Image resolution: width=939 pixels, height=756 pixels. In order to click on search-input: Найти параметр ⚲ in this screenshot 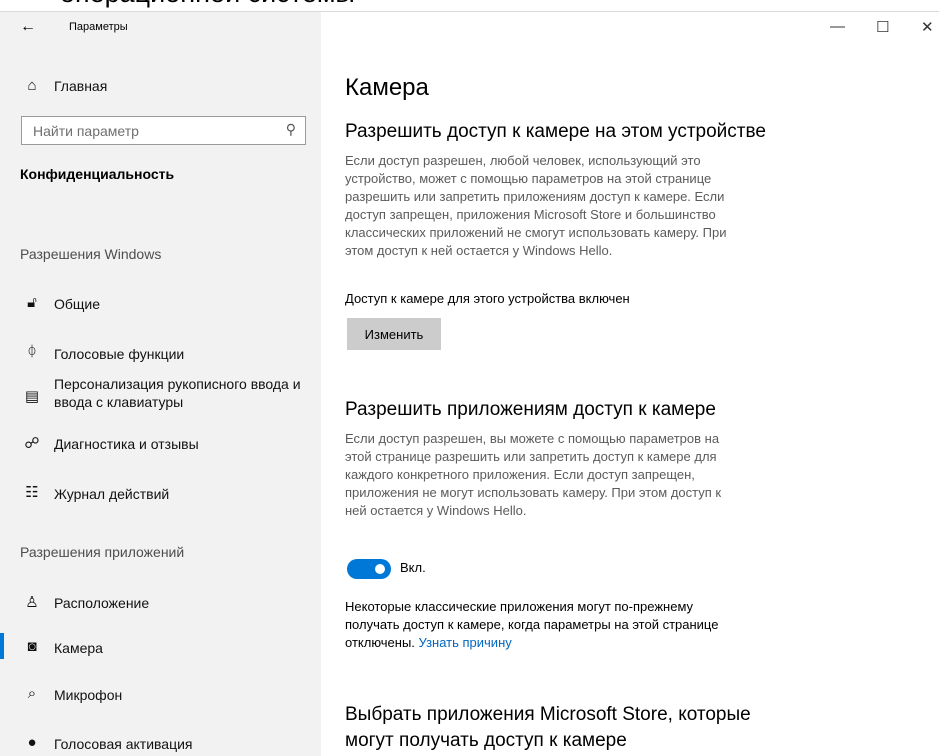, I will do `click(163, 130)`.